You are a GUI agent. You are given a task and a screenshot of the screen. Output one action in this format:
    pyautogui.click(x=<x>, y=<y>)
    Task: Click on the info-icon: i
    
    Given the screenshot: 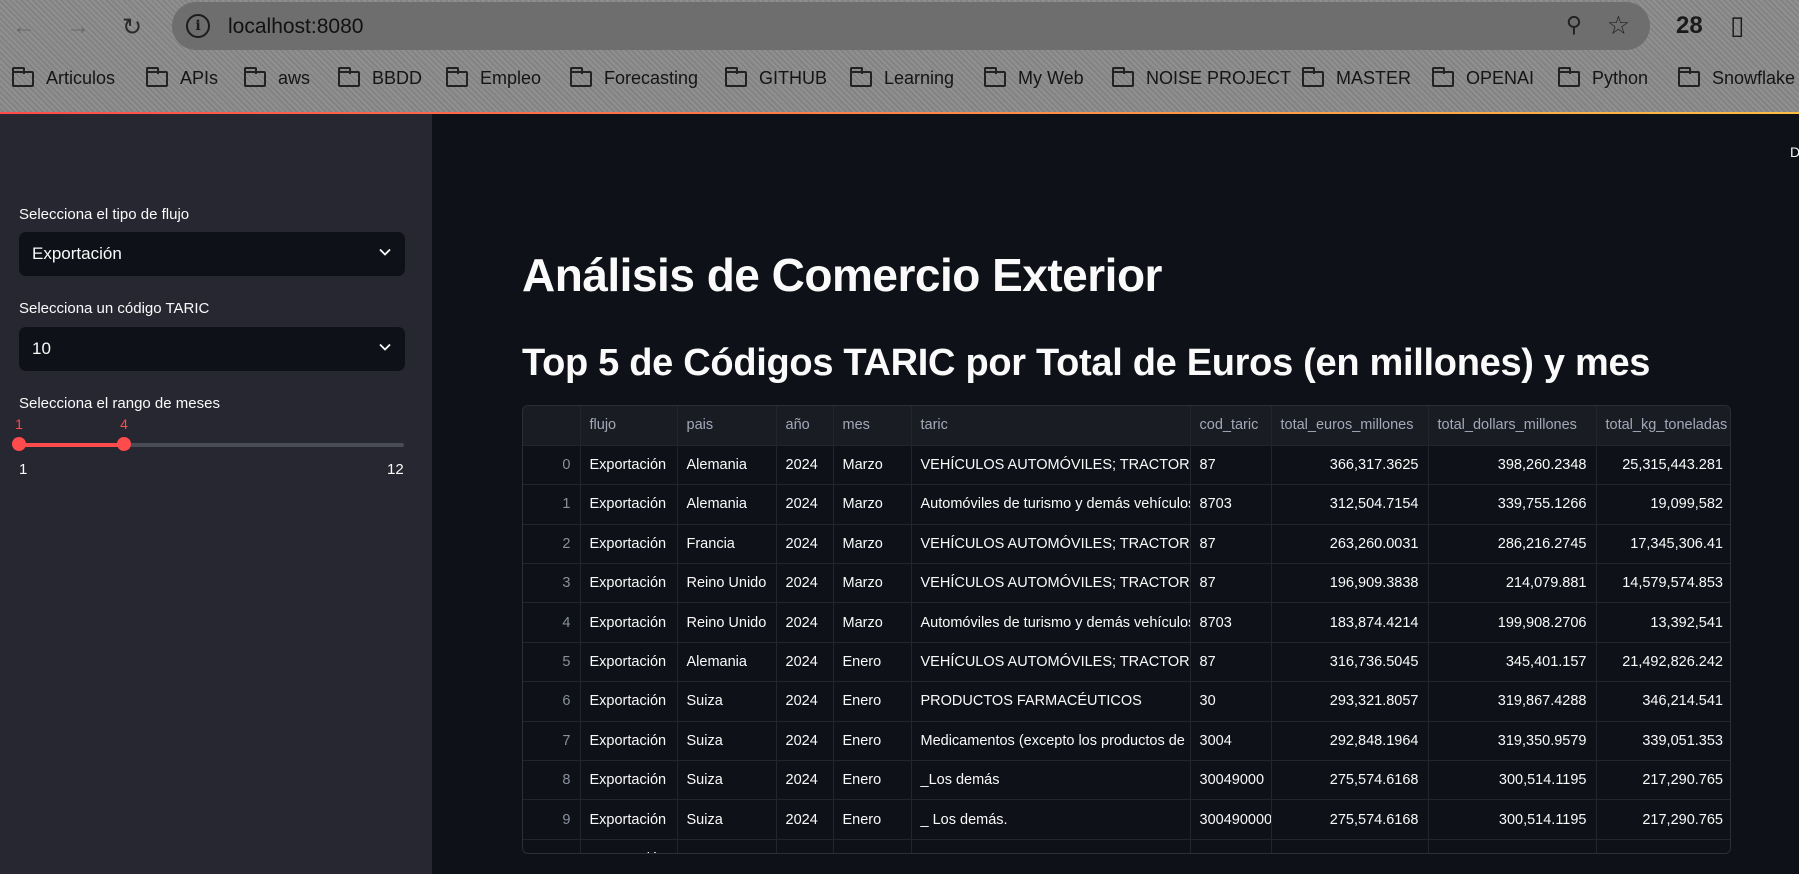 What is the action you would take?
    pyautogui.click(x=198, y=26)
    